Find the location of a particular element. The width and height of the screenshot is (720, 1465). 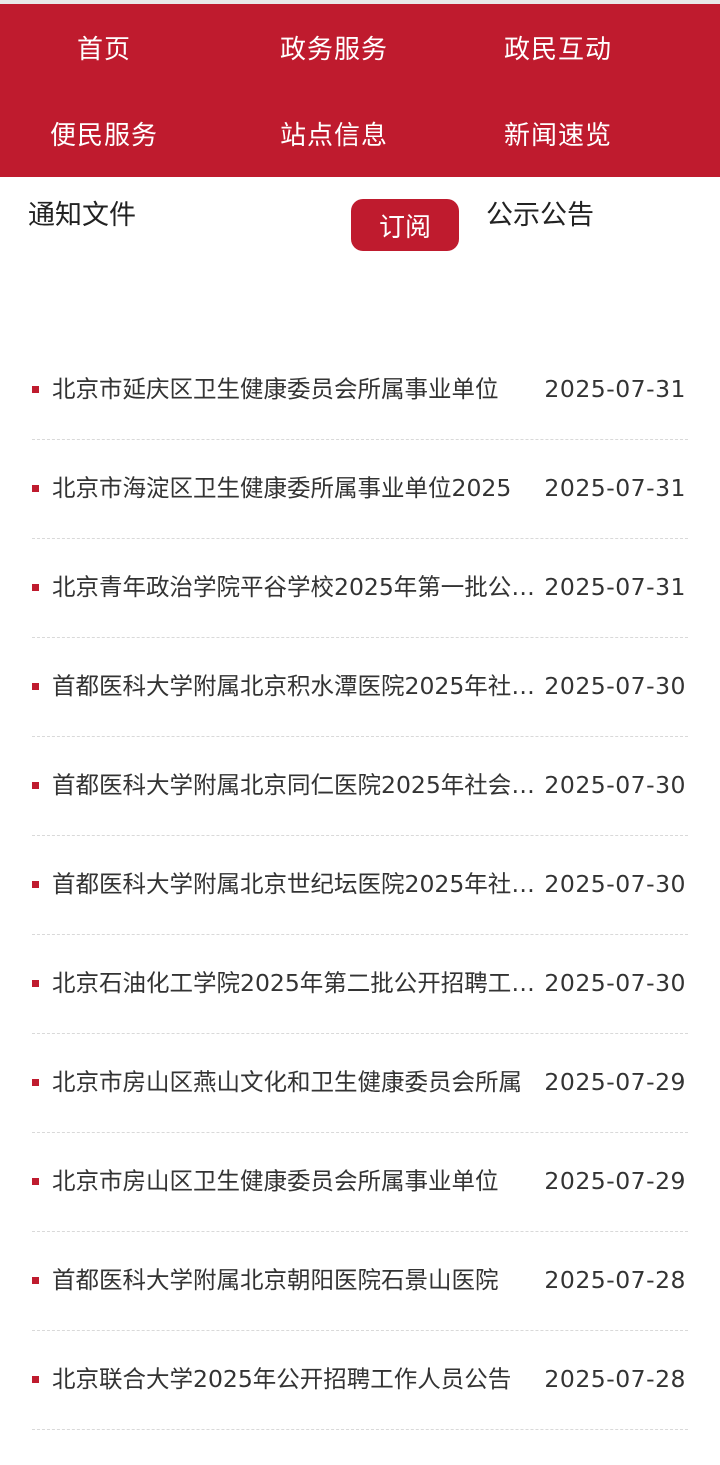

article-title: 北京青年政治学院平谷学校2025年第一批公开招聘 is located at coordinates (296, 587).